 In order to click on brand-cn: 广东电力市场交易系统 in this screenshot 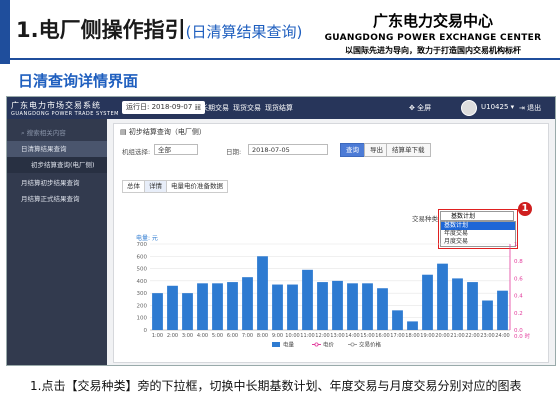, I will do `click(56, 105)`.